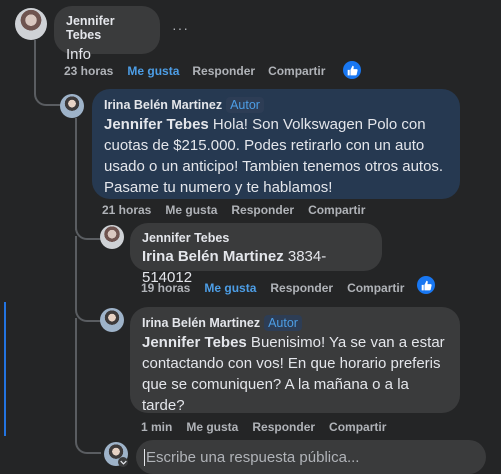 Image resolution: width=501 pixels, height=474 pixels. Describe the element at coordinates (88, 71) in the screenshot. I see `timestamp: 23 horas` at that location.